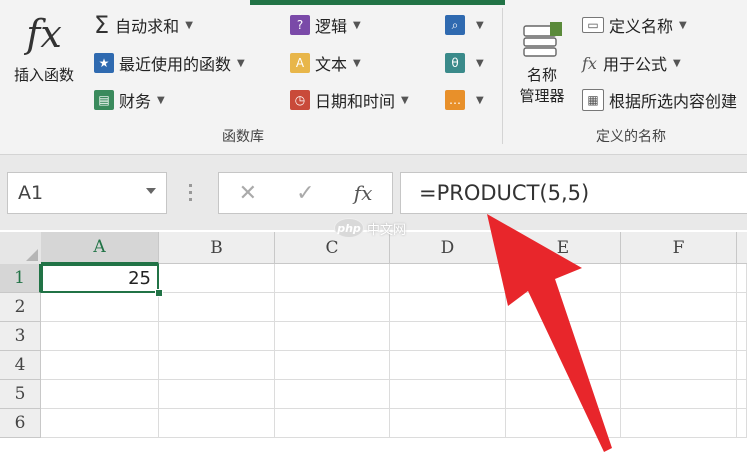 The height and width of the screenshot is (458, 747). I want to click on define-name-button: ▭ 定义名称 ▼, so click(634, 25).